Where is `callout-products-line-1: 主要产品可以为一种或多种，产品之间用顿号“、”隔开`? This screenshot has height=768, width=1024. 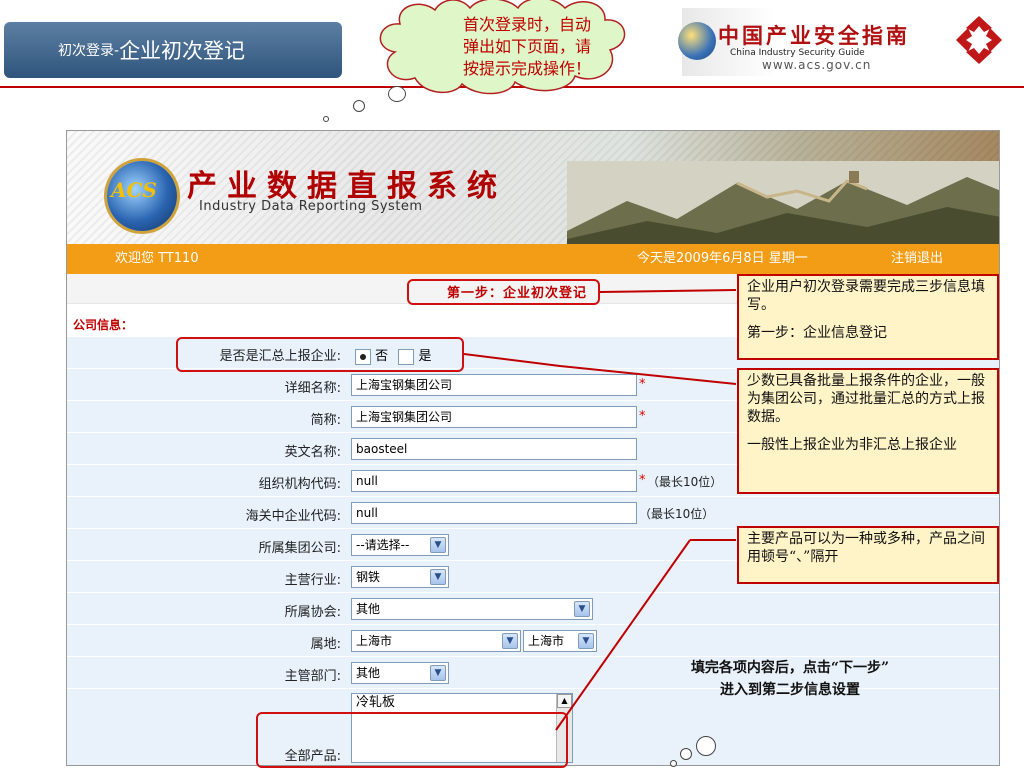
callout-products-line-1: 主要产品可以为一种或多种，产品之间用顿号“、”隔开 is located at coordinates (866, 548).